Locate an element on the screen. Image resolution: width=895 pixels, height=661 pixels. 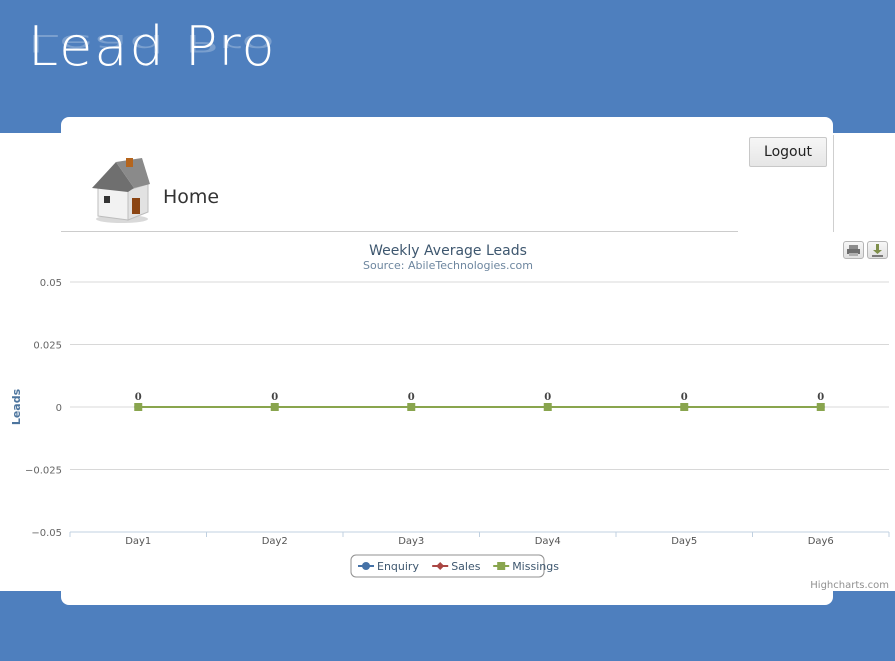
download-button is located at coordinates (877, 250).